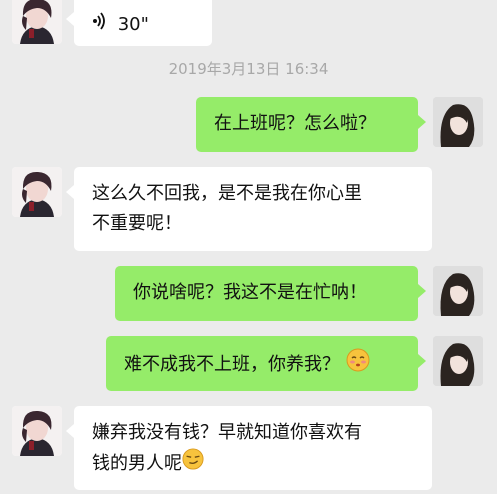 The height and width of the screenshot is (494, 497). I want to click on message-timestamp: 2019年3月13日 16:34, so click(248, 69).